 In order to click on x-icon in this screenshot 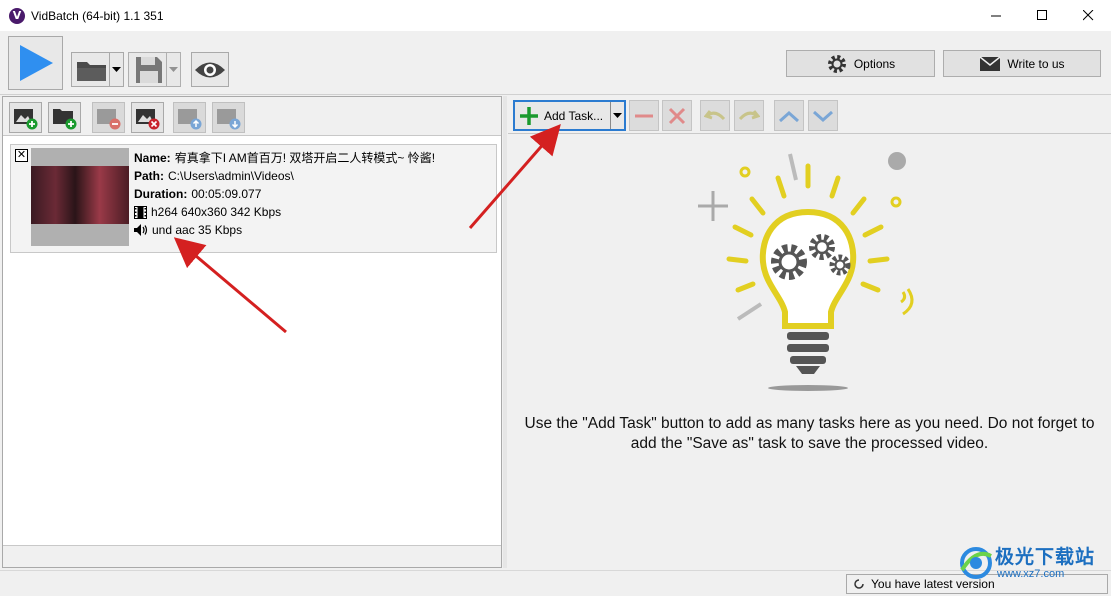, I will do `click(677, 115)`.